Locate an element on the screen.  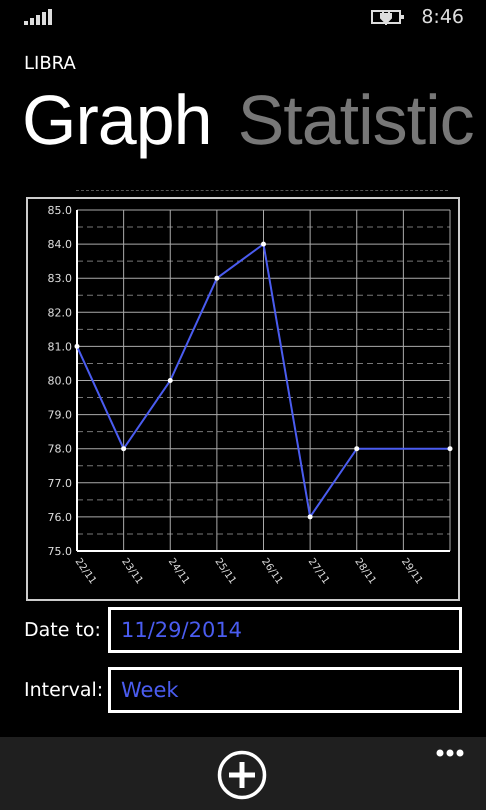
field-label: Date to: is located at coordinates (63, 630).